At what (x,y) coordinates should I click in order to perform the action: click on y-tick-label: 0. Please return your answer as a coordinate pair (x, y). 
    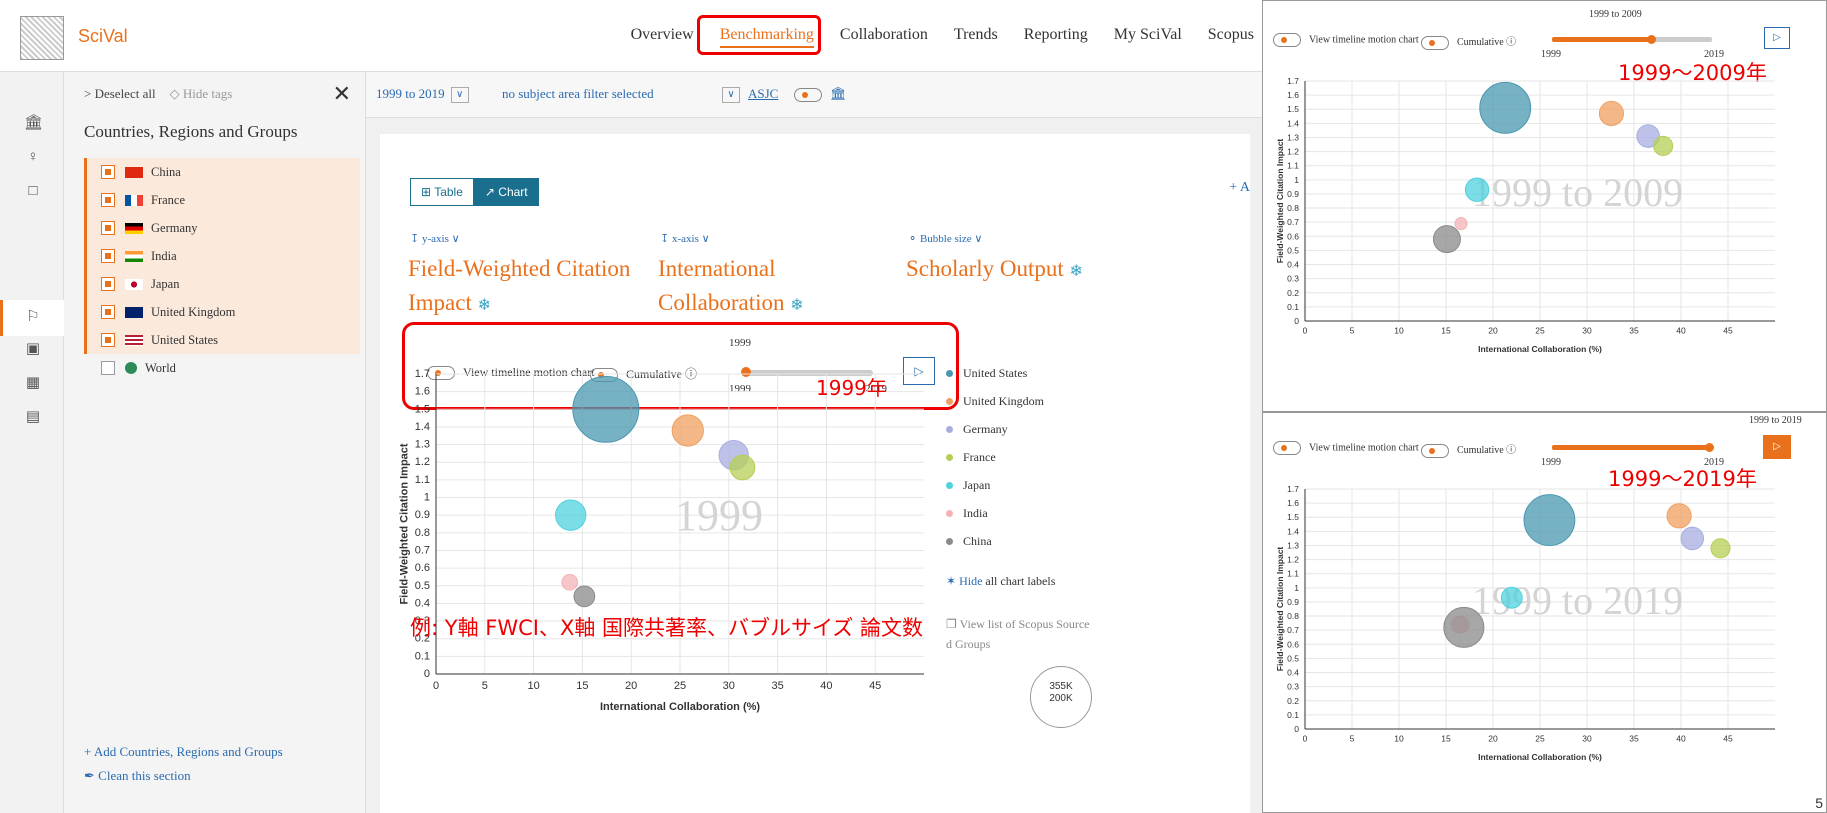
    Looking at the image, I should click on (1296, 729).